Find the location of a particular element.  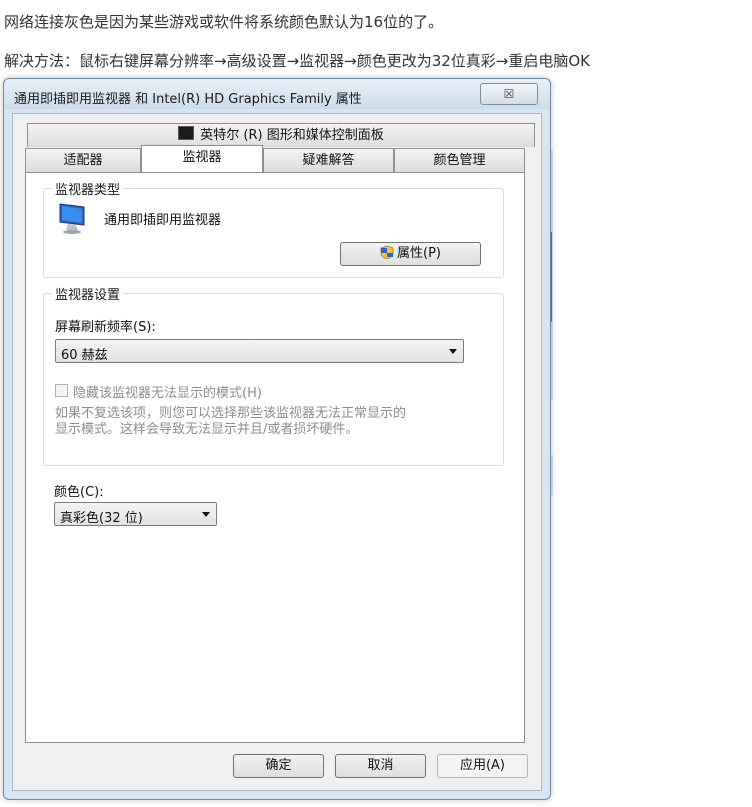

tab-label: 英特尔 (R) 图形和媒体控制面板 is located at coordinates (292, 135).